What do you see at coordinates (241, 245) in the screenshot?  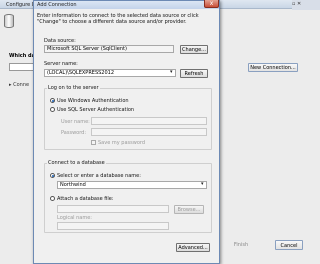 I see `finish-button: Finish` at bounding box center [241, 245].